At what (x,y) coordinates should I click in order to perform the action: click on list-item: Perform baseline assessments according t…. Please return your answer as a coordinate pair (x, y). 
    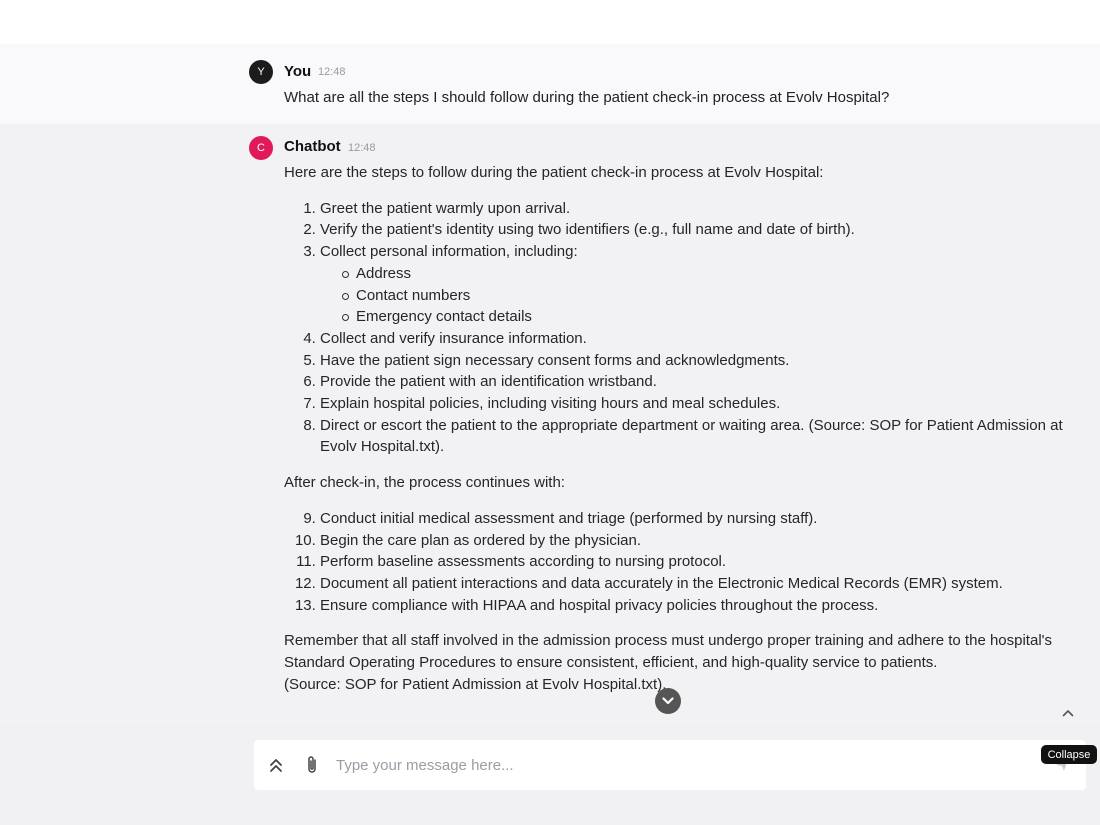
    Looking at the image, I should click on (702, 562).